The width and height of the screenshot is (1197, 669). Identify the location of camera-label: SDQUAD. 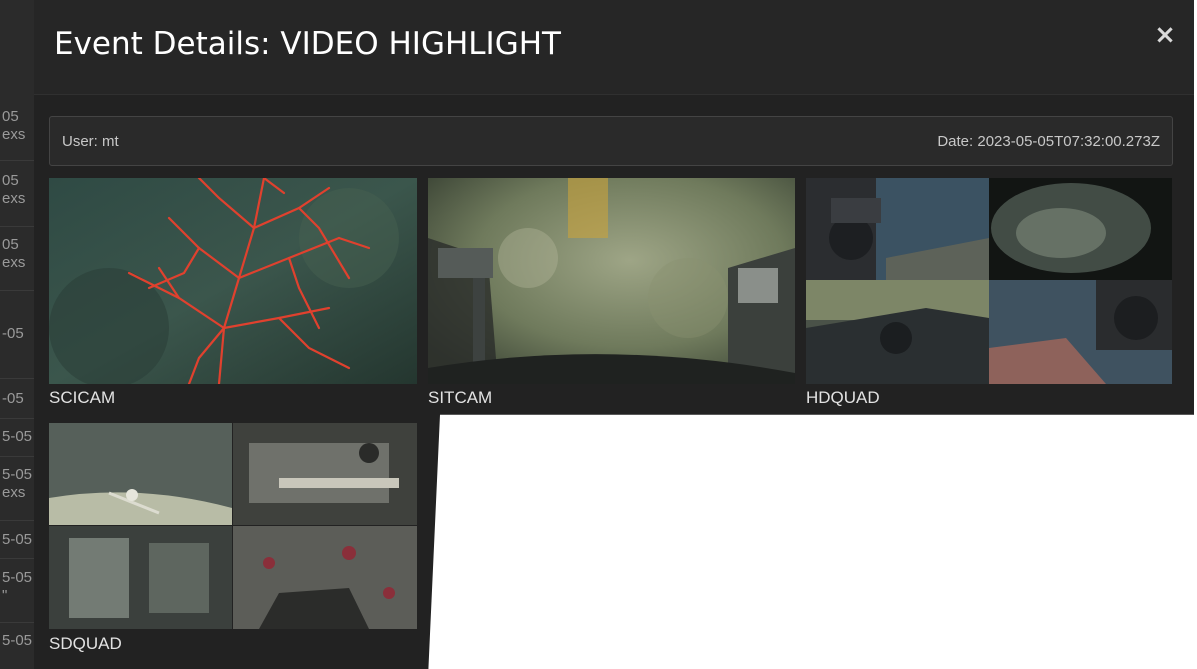
(85, 643).